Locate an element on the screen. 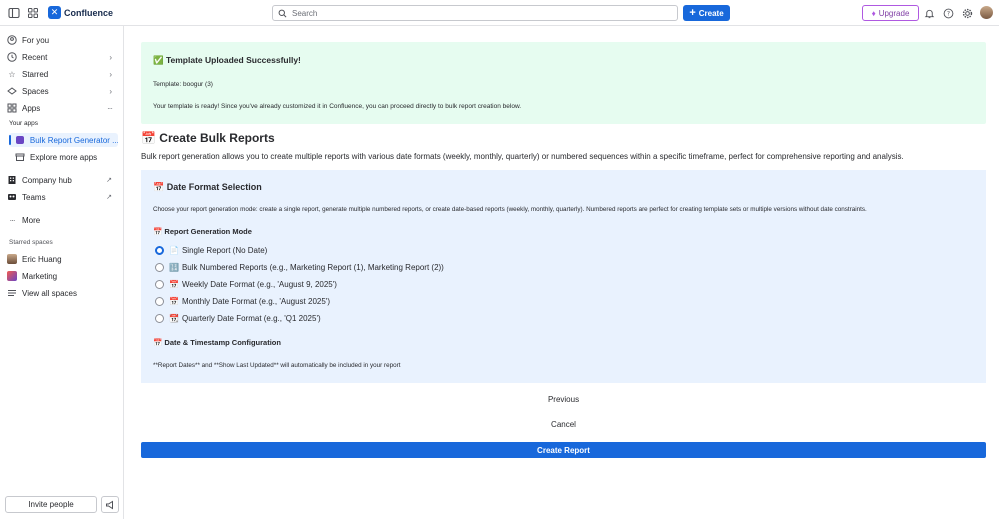  building-icon is located at coordinates (12, 180).